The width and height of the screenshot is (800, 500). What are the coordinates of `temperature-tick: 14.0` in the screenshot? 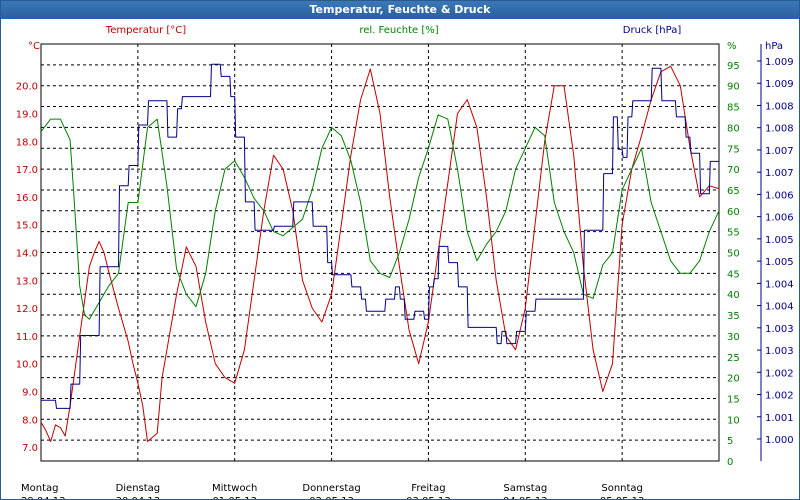 It's located at (27, 254).